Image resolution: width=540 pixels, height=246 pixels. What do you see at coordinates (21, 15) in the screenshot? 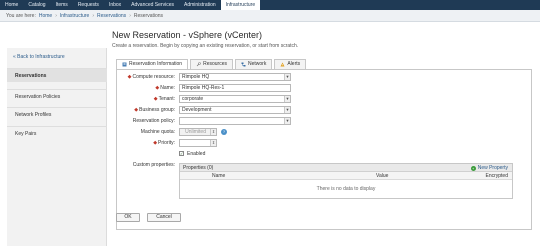
I see `breadcrumb-prefix: You are here:` at bounding box center [21, 15].